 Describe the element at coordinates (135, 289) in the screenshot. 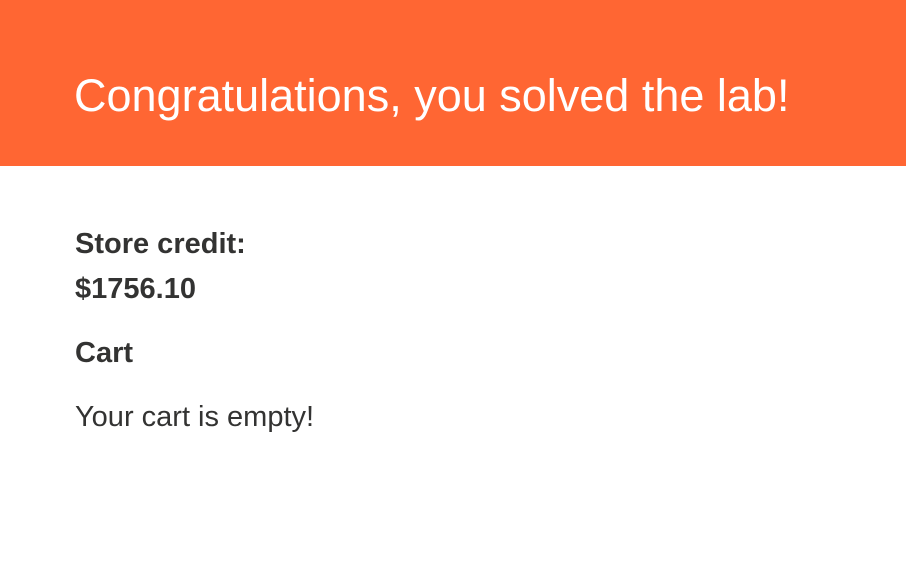

I see `store-credit-value: $1756.10` at that location.